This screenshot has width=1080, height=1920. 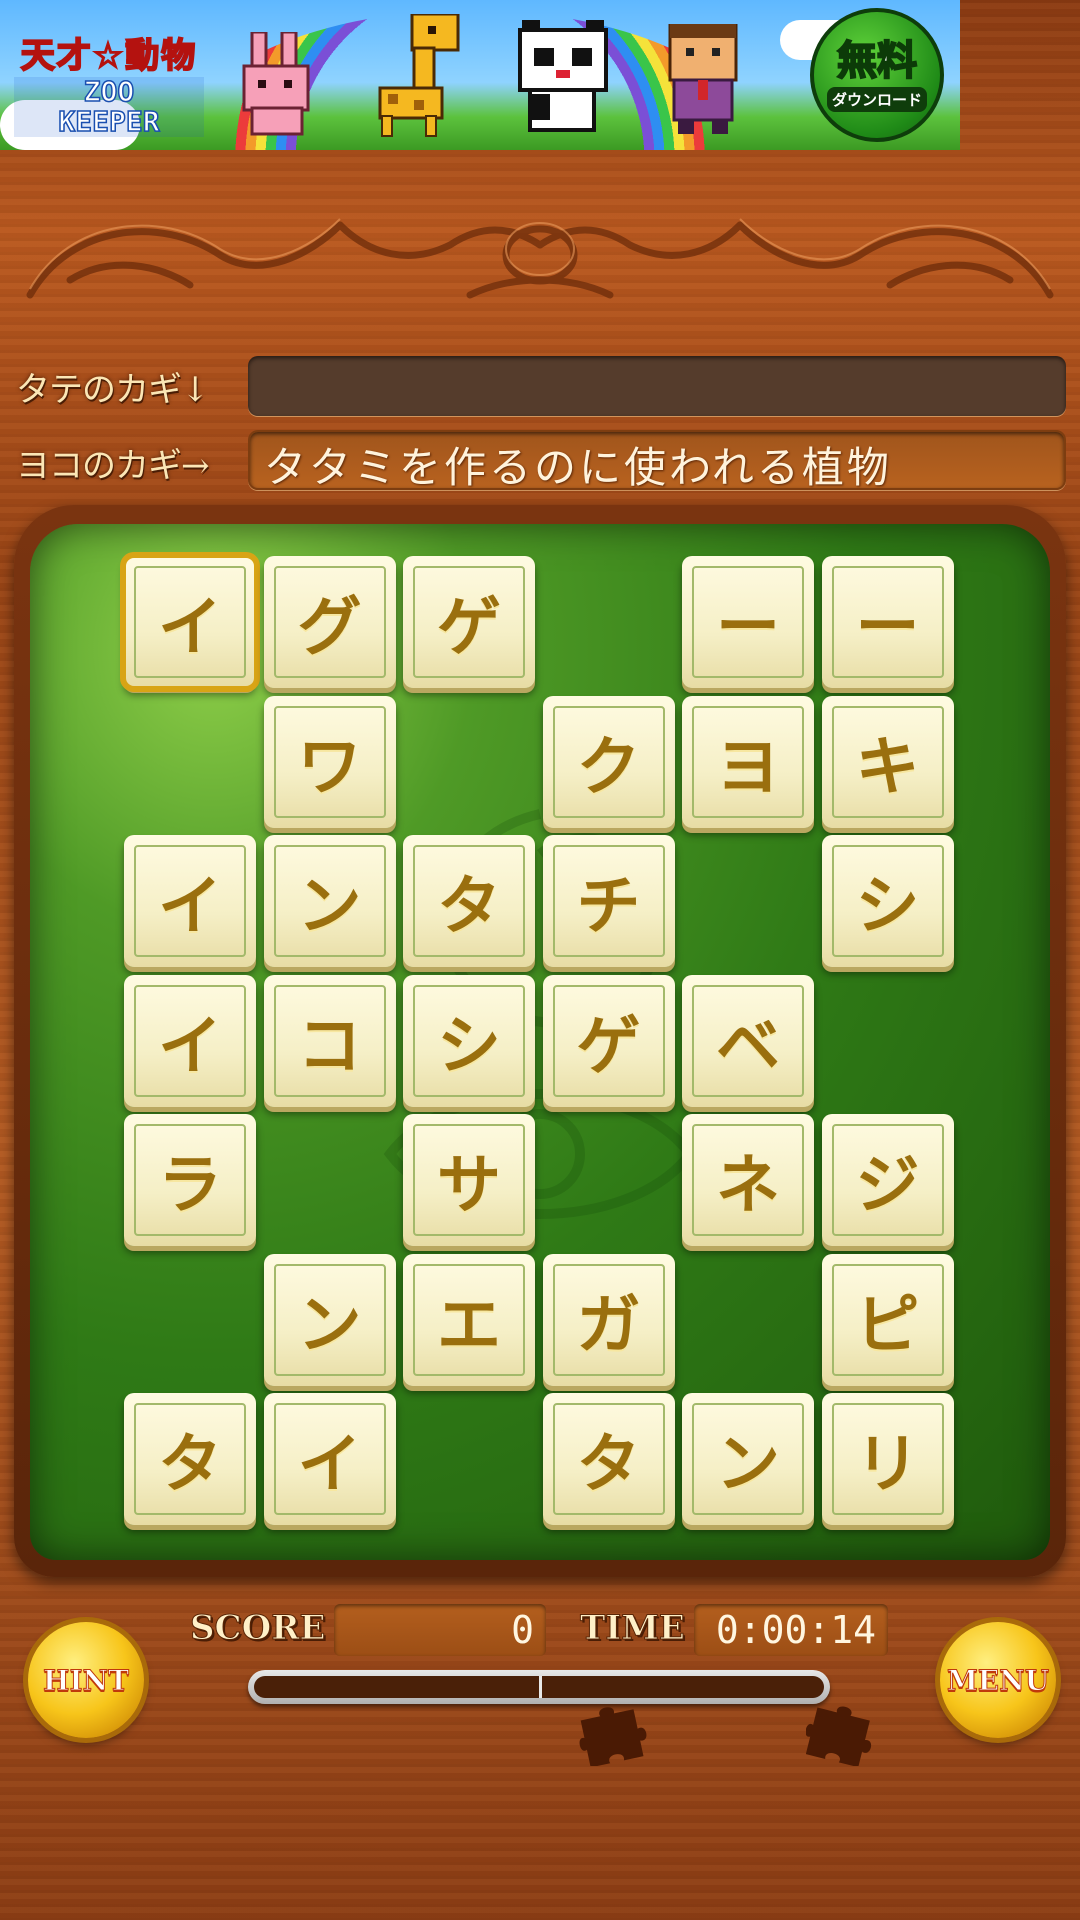 I want to click on letter-tile: ラ, so click(x=190, y=1180).